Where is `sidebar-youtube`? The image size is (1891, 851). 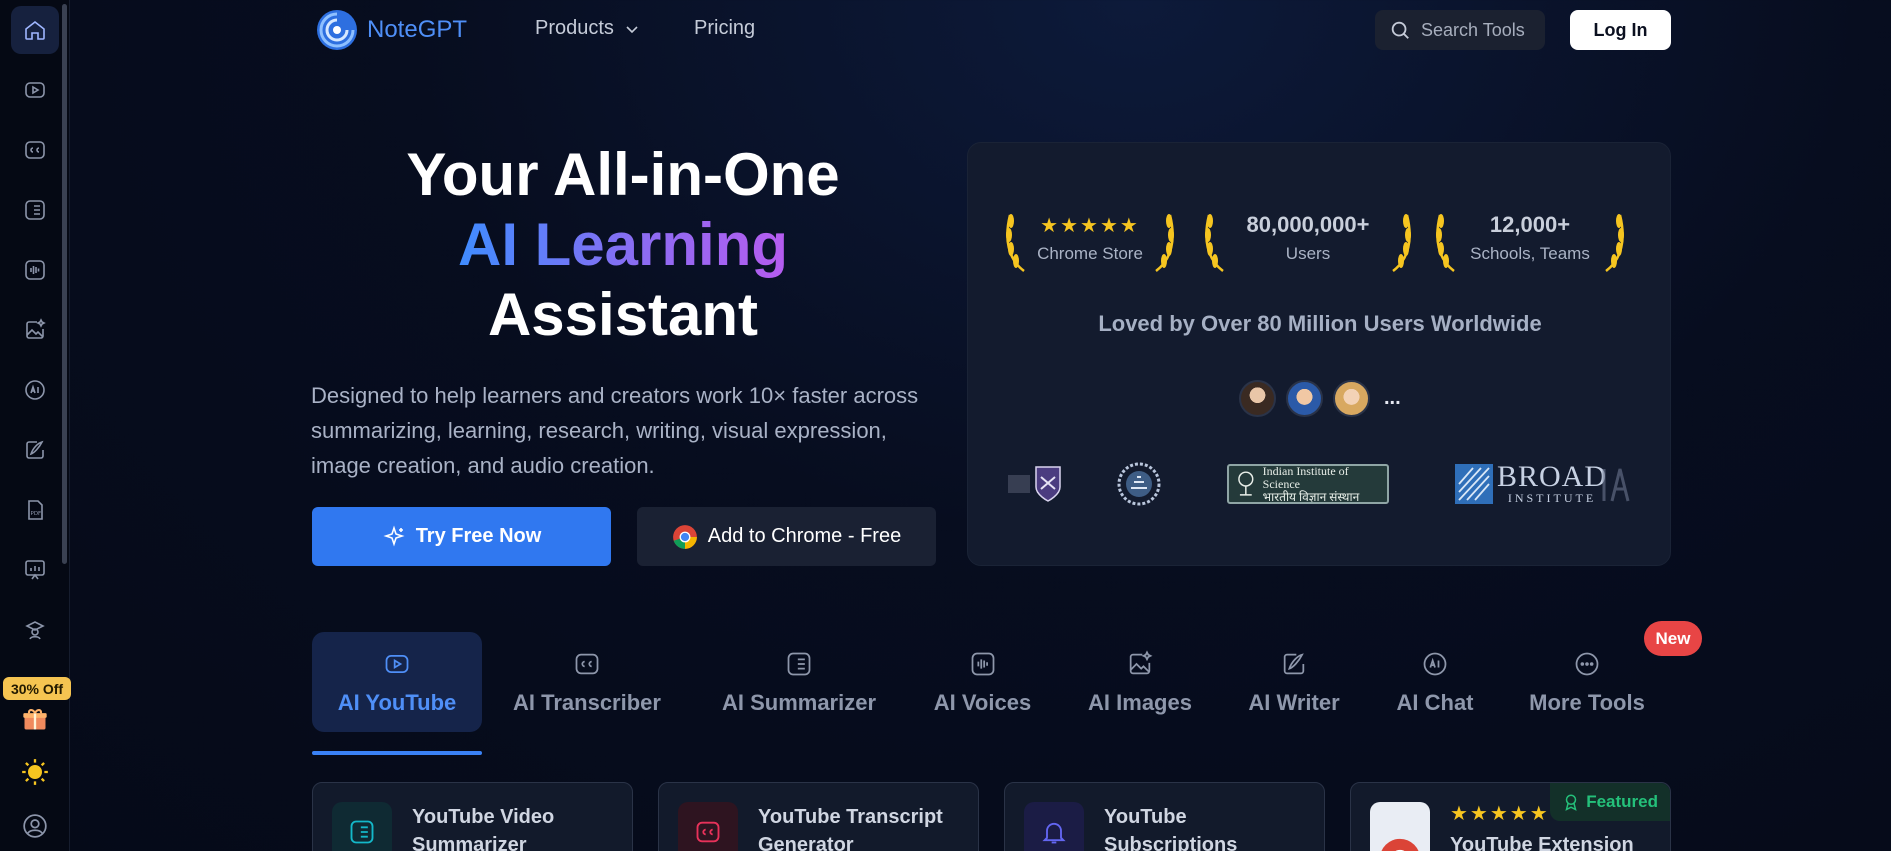 sidebar-youtube is located at coordinates (35, 90).